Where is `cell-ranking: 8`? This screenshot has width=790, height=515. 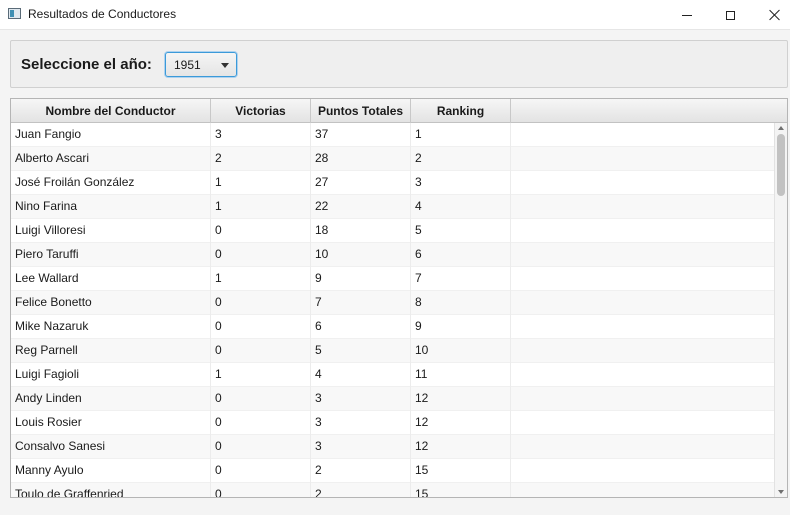 cell-ranking: 8 is located at coordinates (461, 303).